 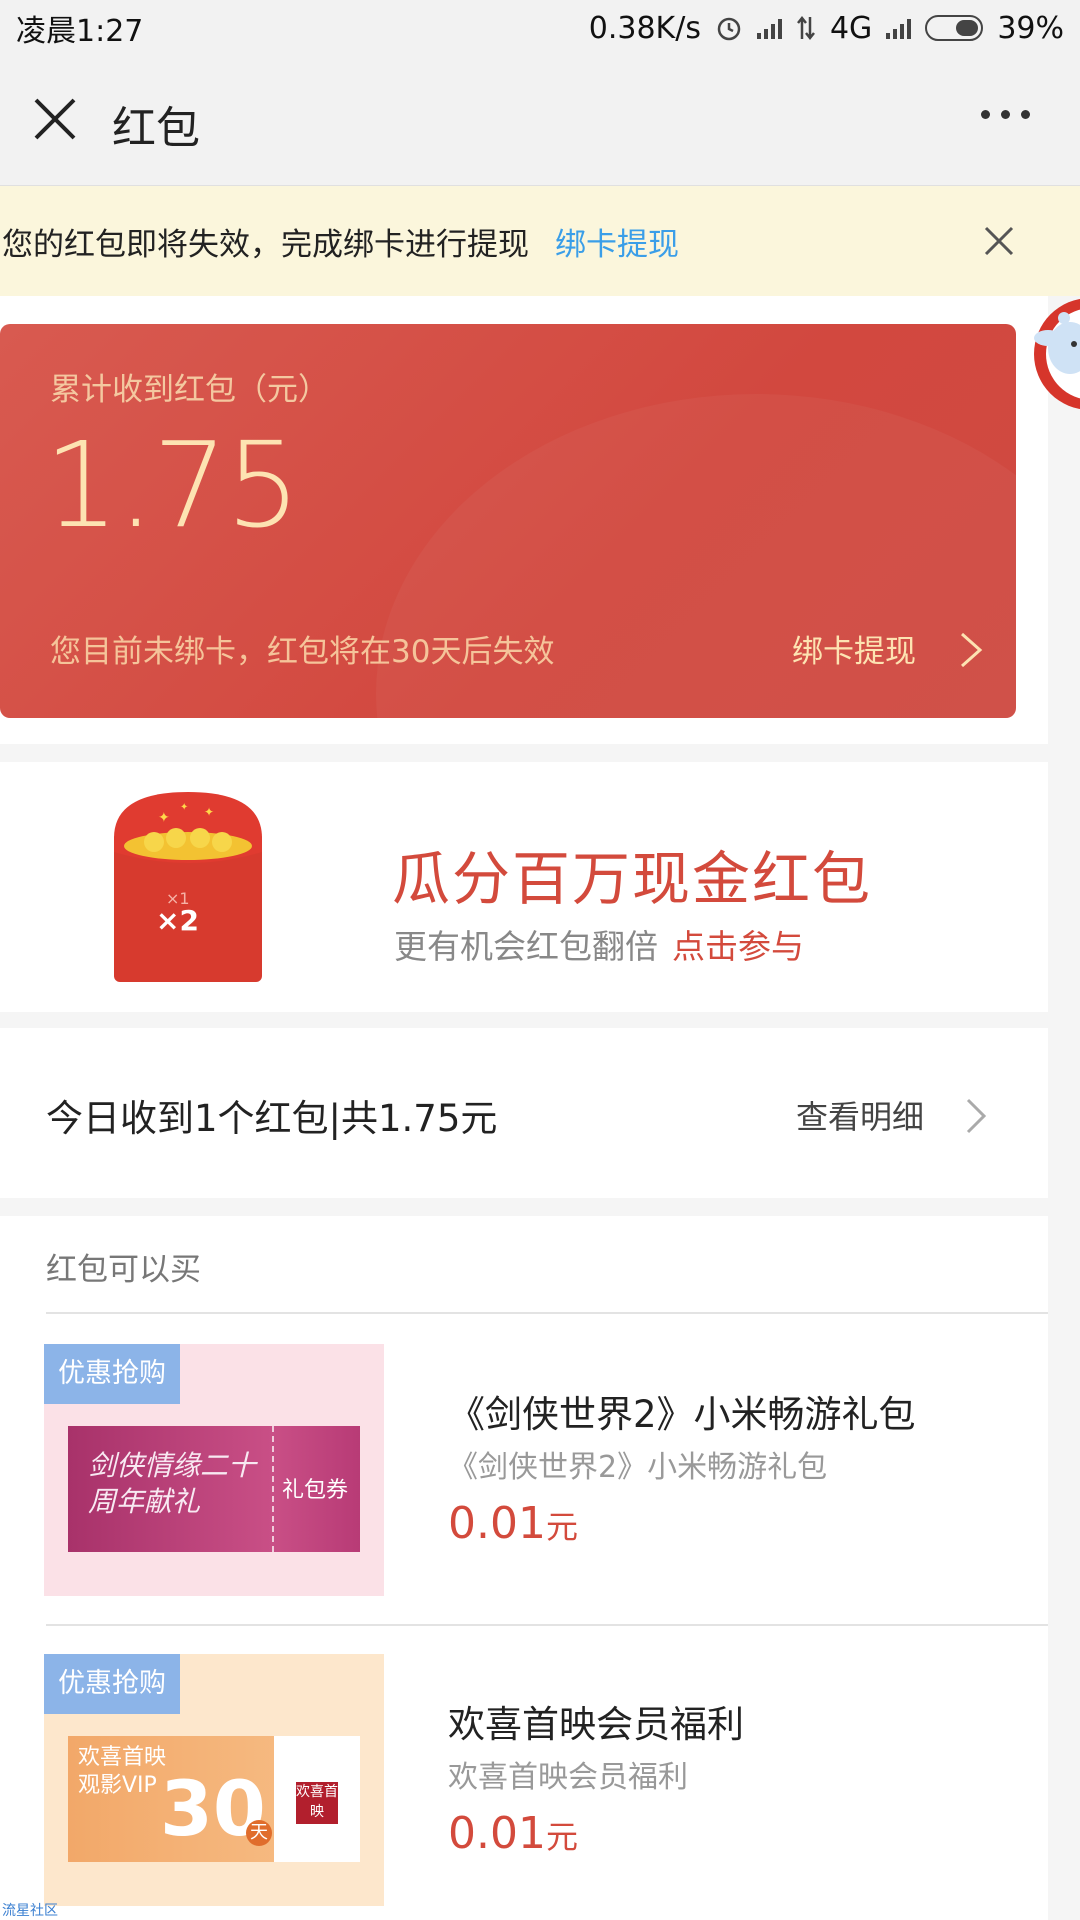 I want to click on network-type: 4G, so click(x=851, y=28).